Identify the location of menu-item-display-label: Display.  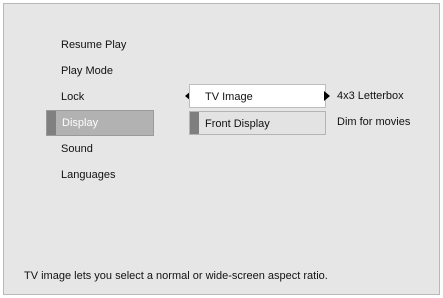
(80, 123).